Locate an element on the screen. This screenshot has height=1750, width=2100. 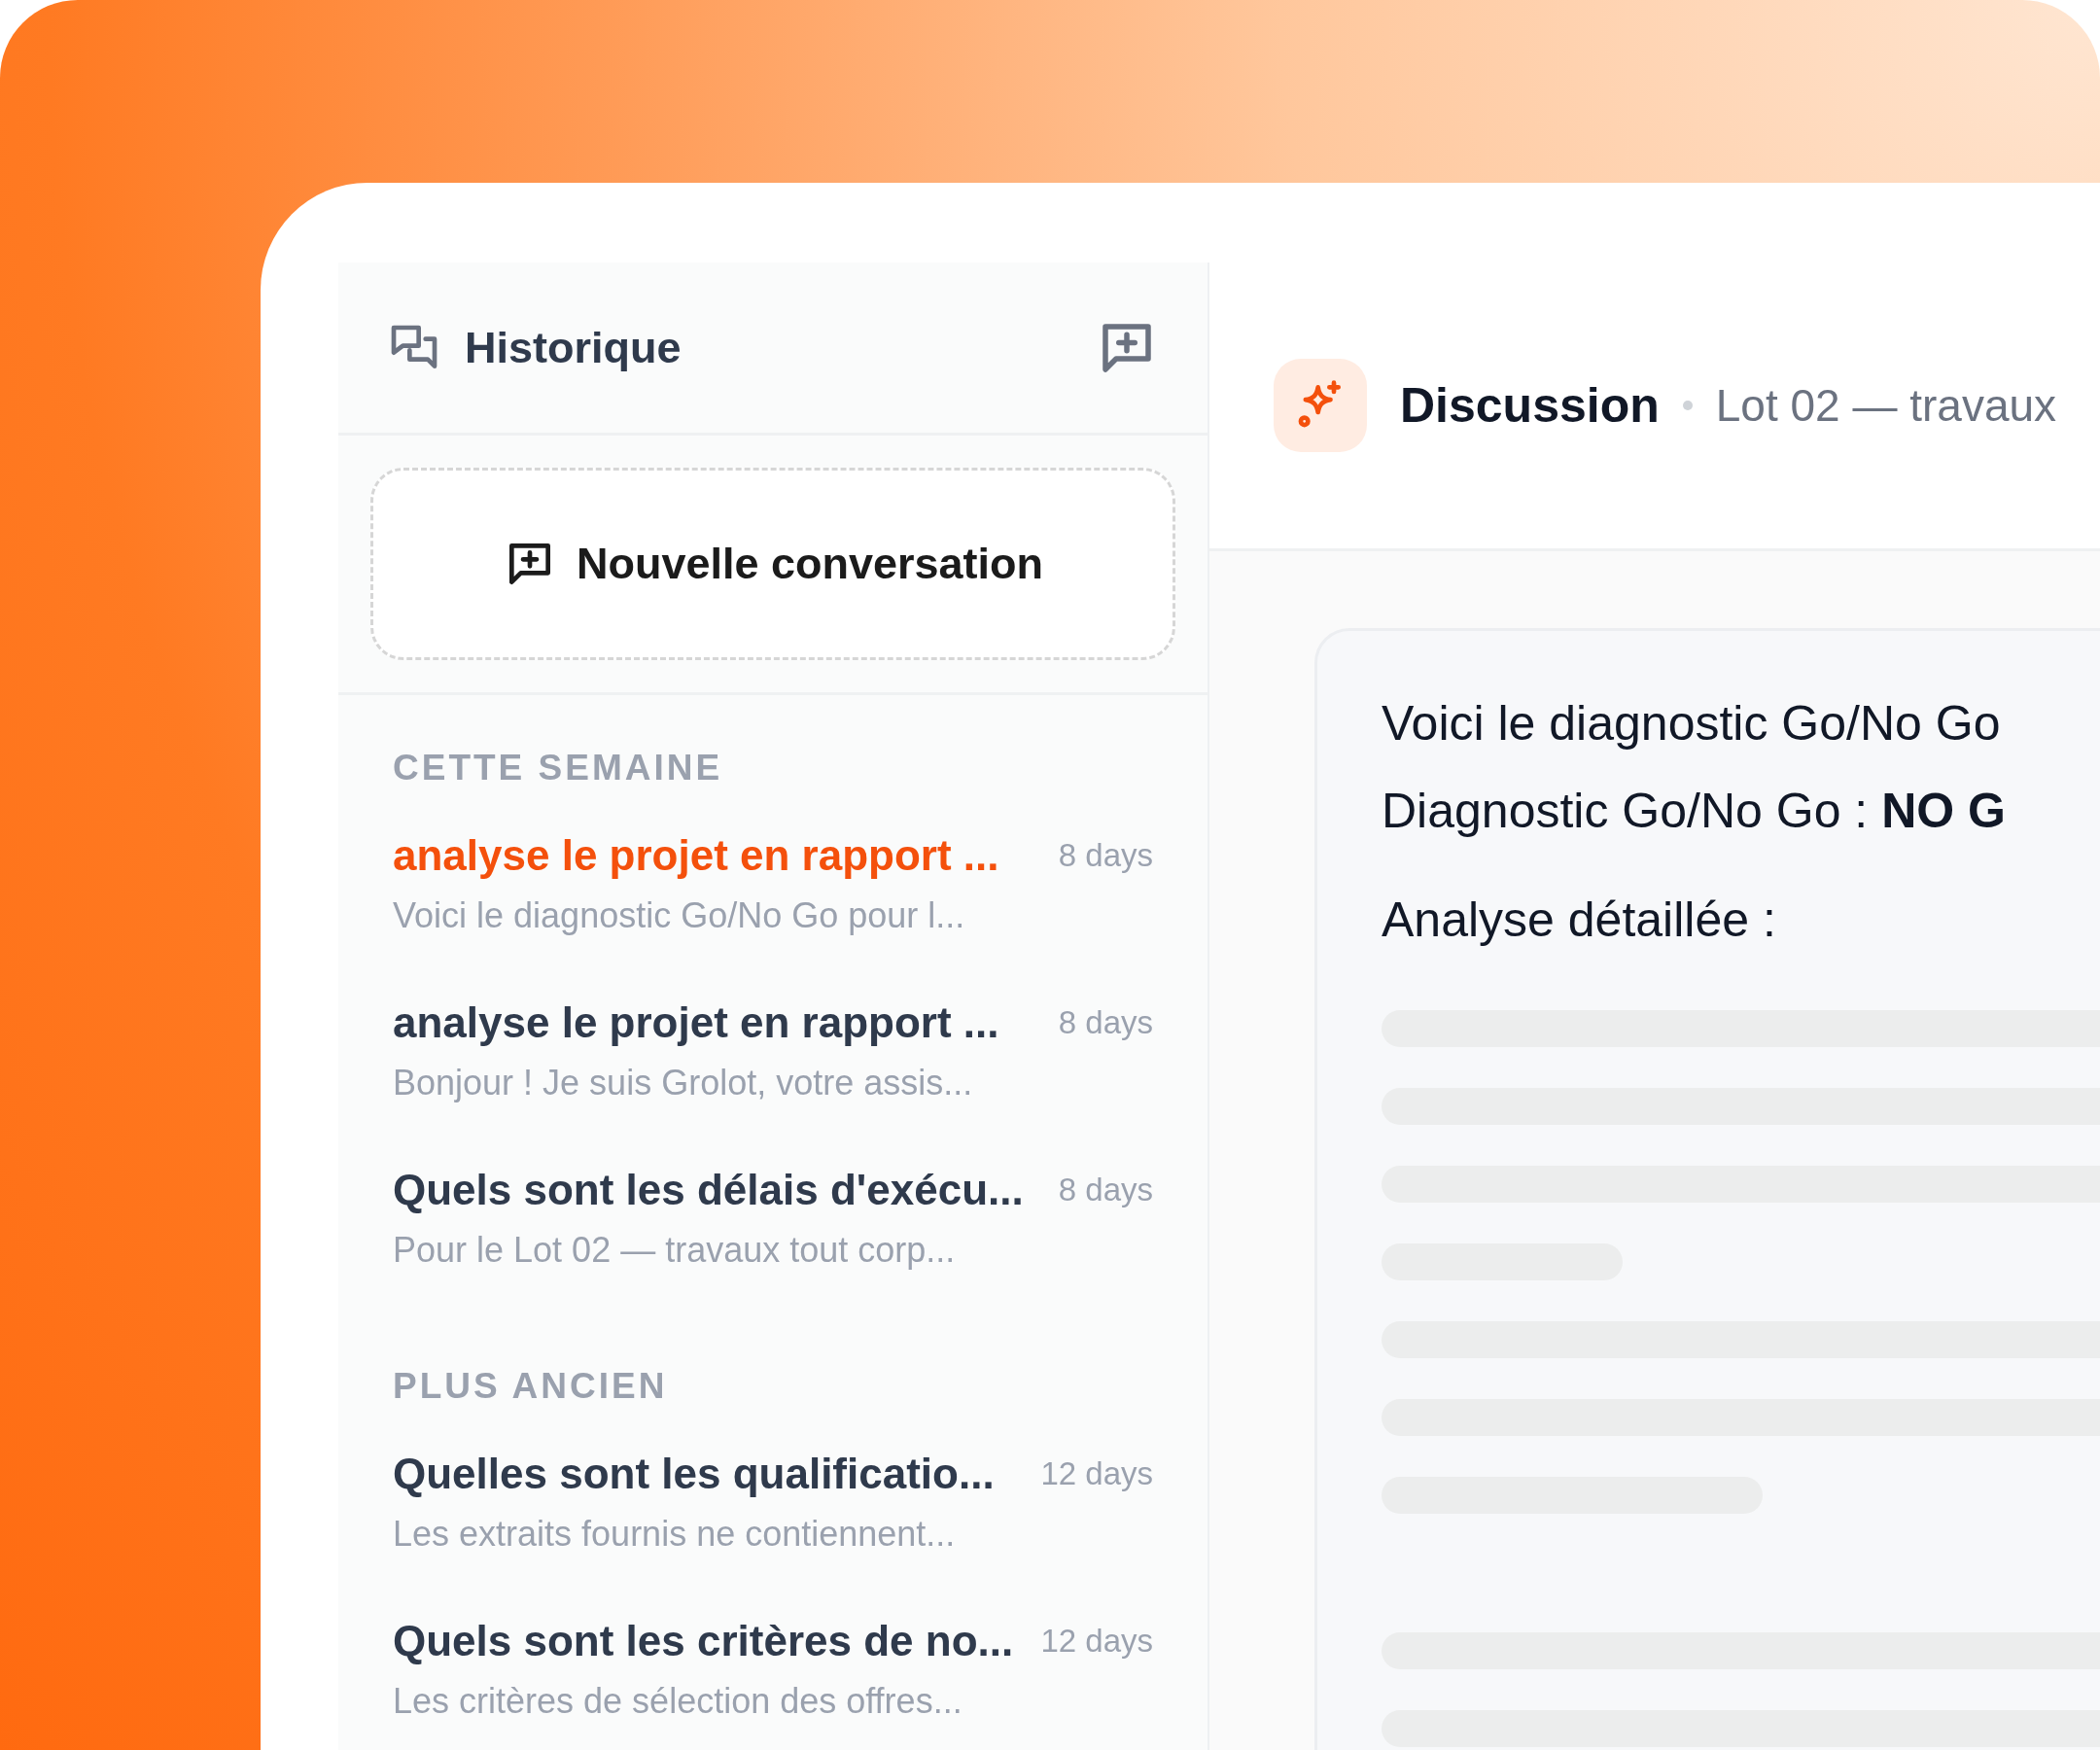
message-text: Voici le diagnostic Go/No Go is located at coordinates (1692, 723).